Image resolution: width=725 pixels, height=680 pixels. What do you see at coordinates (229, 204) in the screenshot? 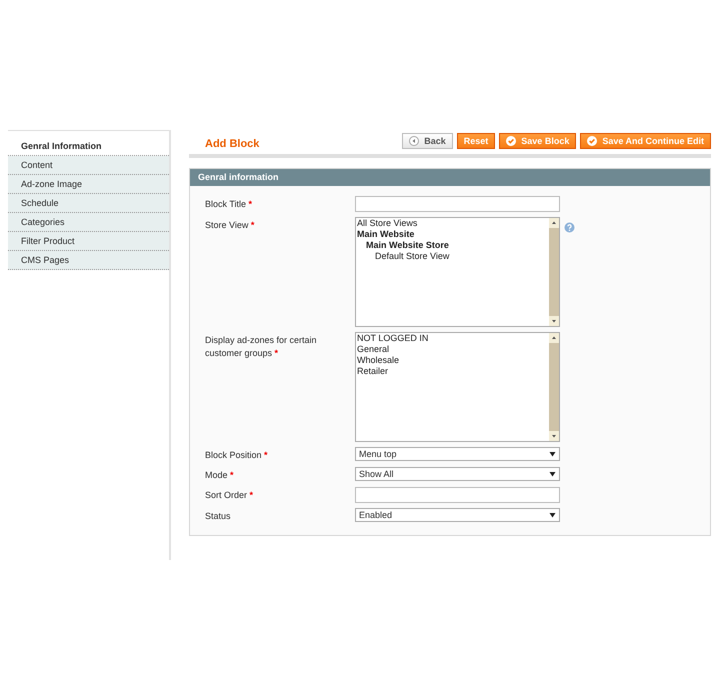
I see `field-label: Block Title *` at bounding box center [229, 204].